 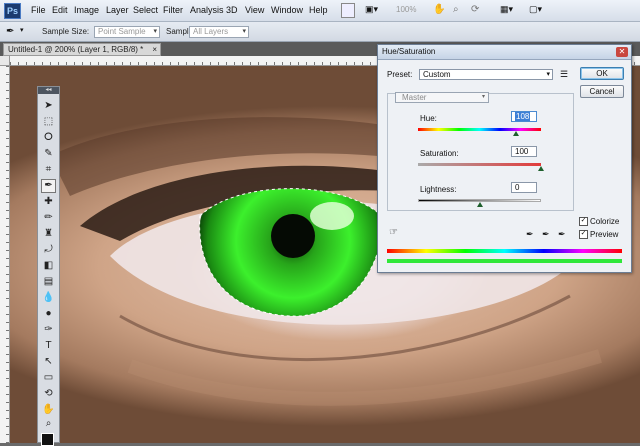 I want to click on brush-tool-icon: ✏, so click(x=48, y=218).